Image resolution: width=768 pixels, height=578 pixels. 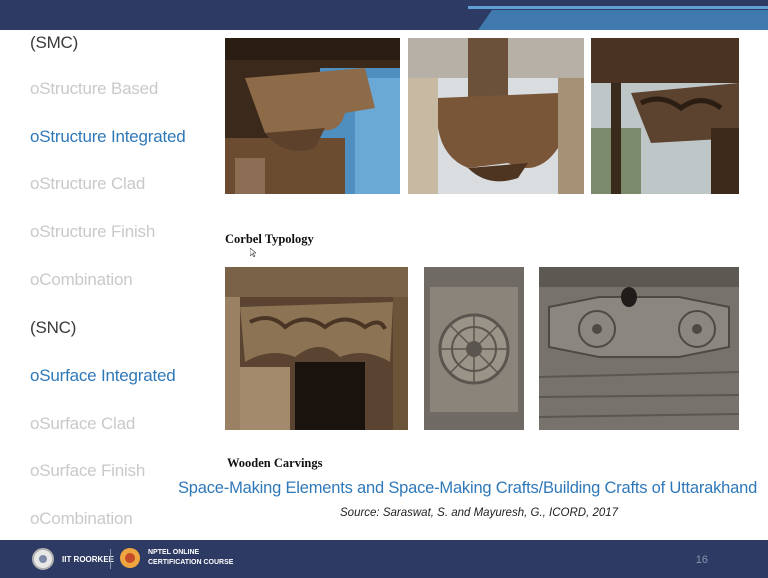 I want to click on nptel-logo-icon, so click(x=130, y=558).